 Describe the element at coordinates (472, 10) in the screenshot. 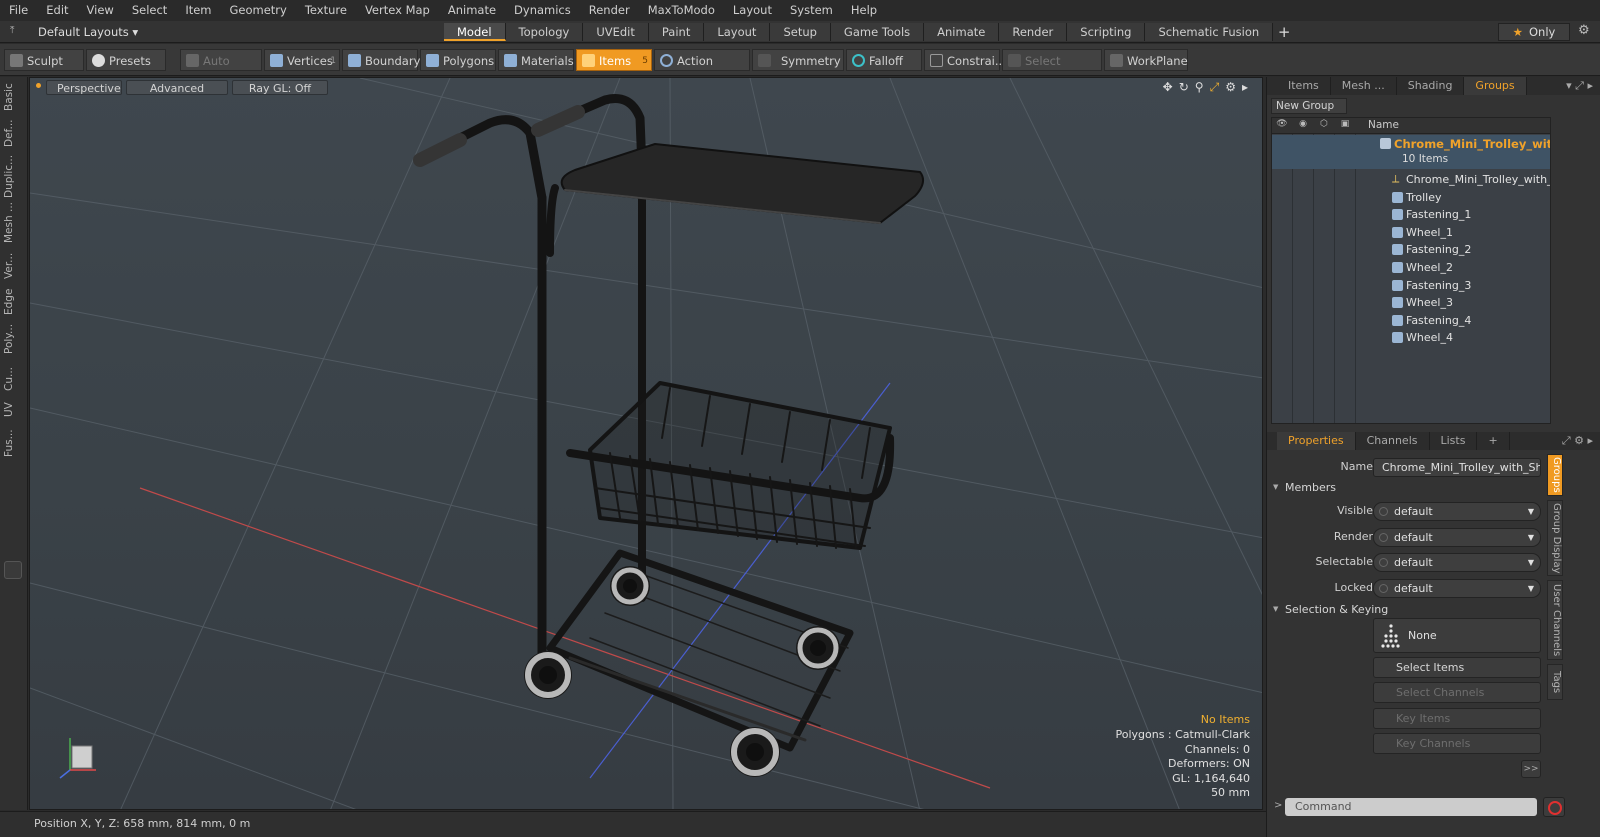

I see `menu-animate: Animate` at that location.